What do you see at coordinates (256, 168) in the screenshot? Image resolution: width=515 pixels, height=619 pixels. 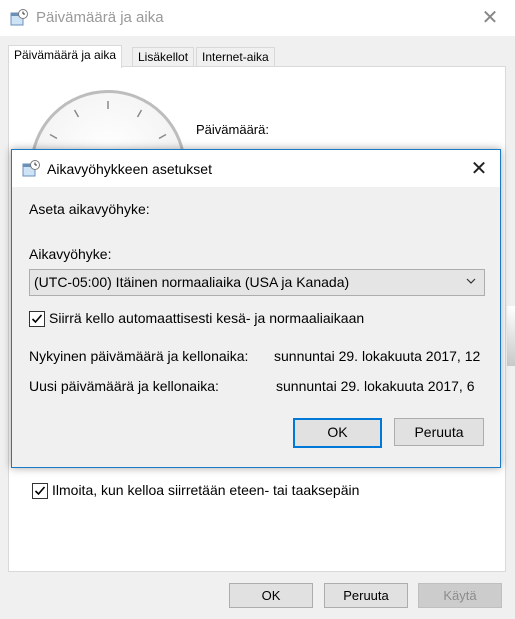 I see `dialog-titlebar: Aikavyöhykkeen asetukset ✕` at bounding box center [256, 168].